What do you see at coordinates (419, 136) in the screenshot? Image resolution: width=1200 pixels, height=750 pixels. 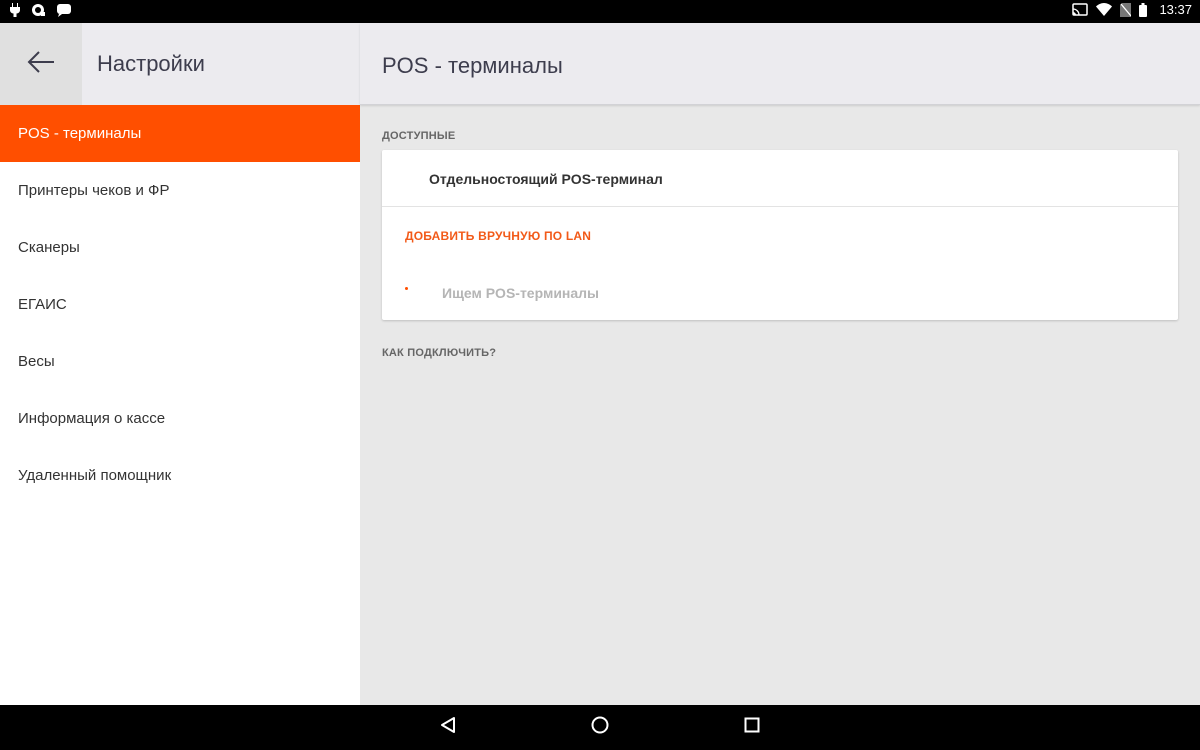 I see `available-section-label: ДОСТУПНЫЕ` at bounding box center [419, 136].